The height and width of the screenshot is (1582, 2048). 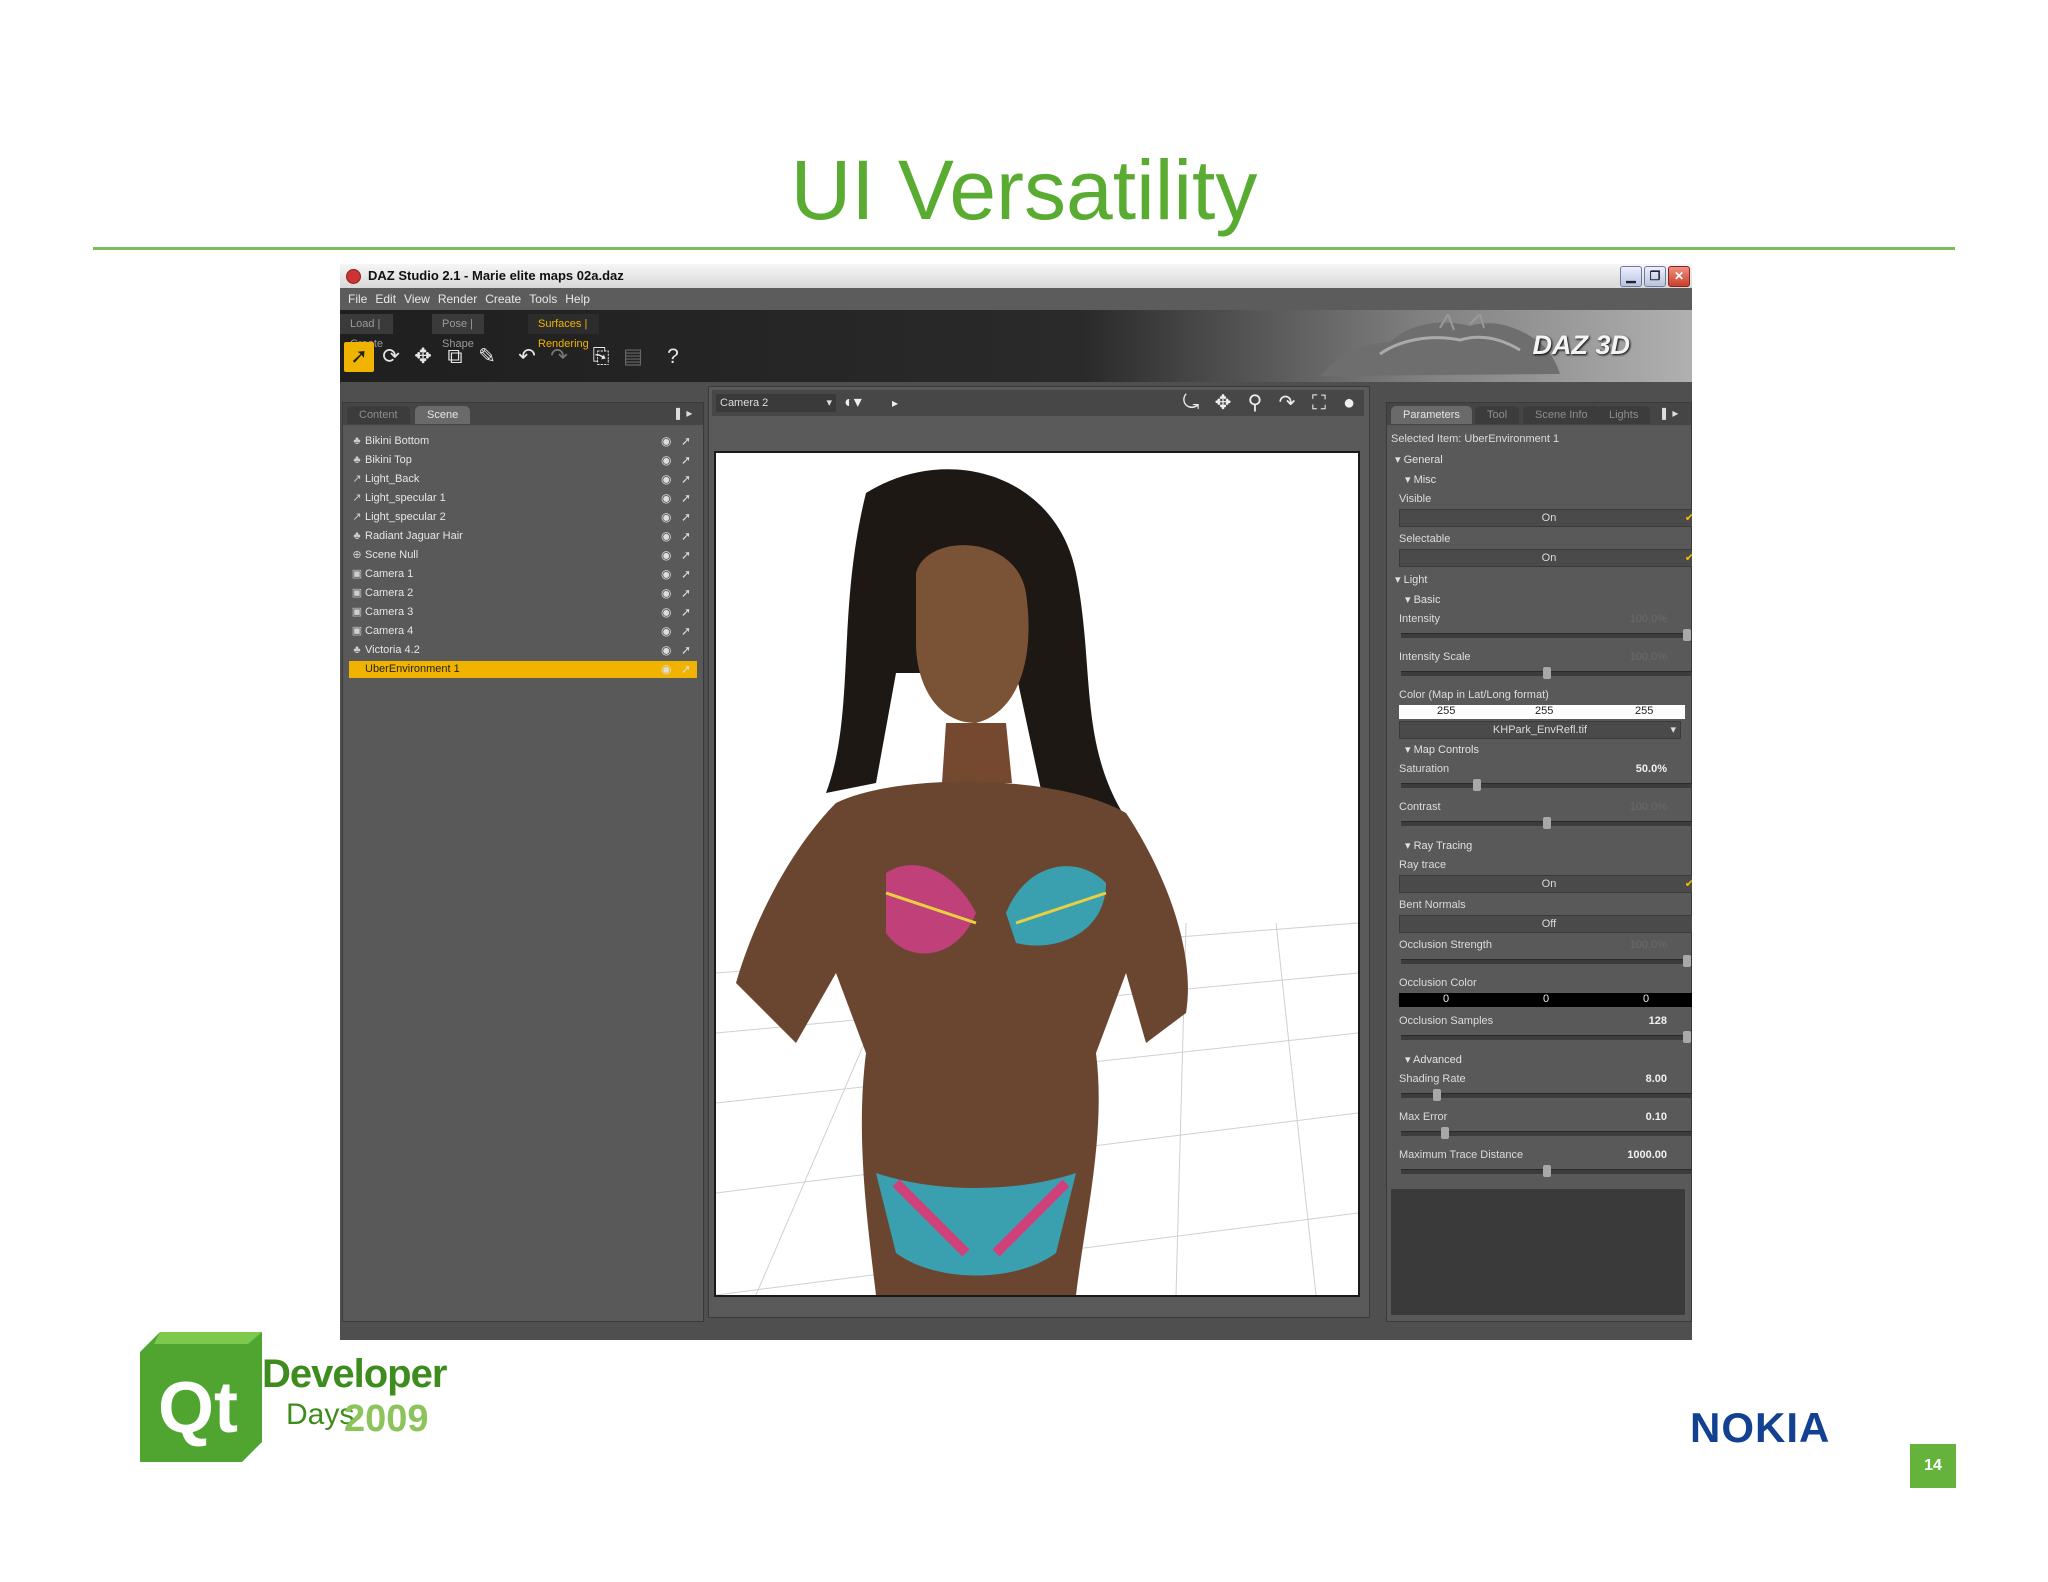 What do you see at coordinates (523, 498) in the screenshot?
I see `scene-item: ↗ Light_specular 1 ◉ ➚` at bounding box center [523, 498].